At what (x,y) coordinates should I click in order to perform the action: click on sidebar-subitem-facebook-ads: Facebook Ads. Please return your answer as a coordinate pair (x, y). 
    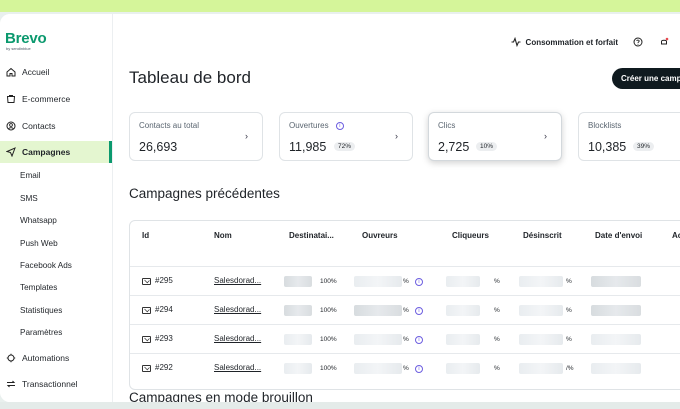
    Looking at the image, I should click on (46, 265).